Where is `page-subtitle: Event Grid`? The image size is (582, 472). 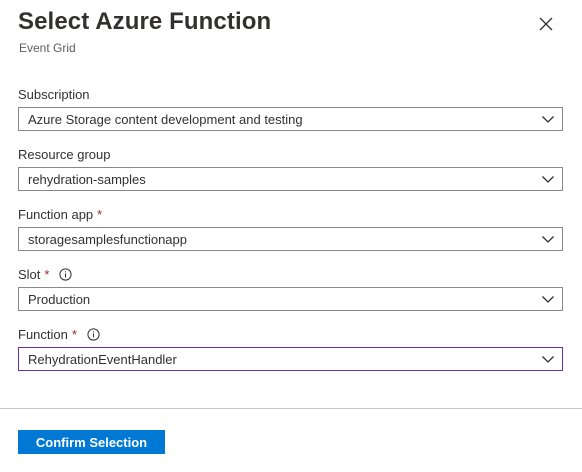 page-subtitle: Event Grid is located at coordinates (47, 48).